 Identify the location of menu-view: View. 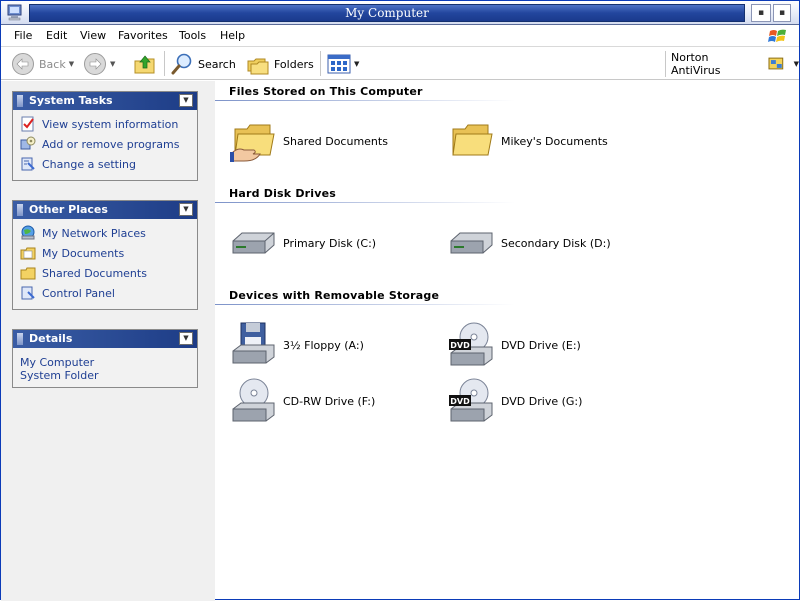
(93, 36).